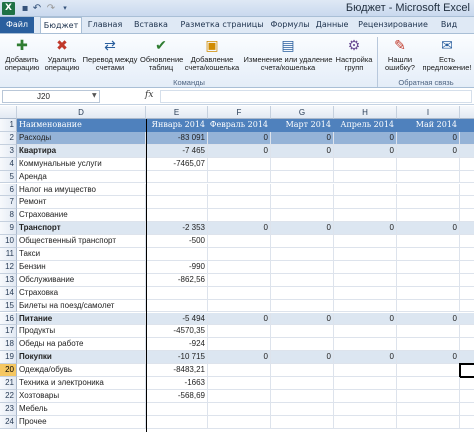 The image size is (474, 432). I want to click on cell-i2: 0, so click(428, 138).